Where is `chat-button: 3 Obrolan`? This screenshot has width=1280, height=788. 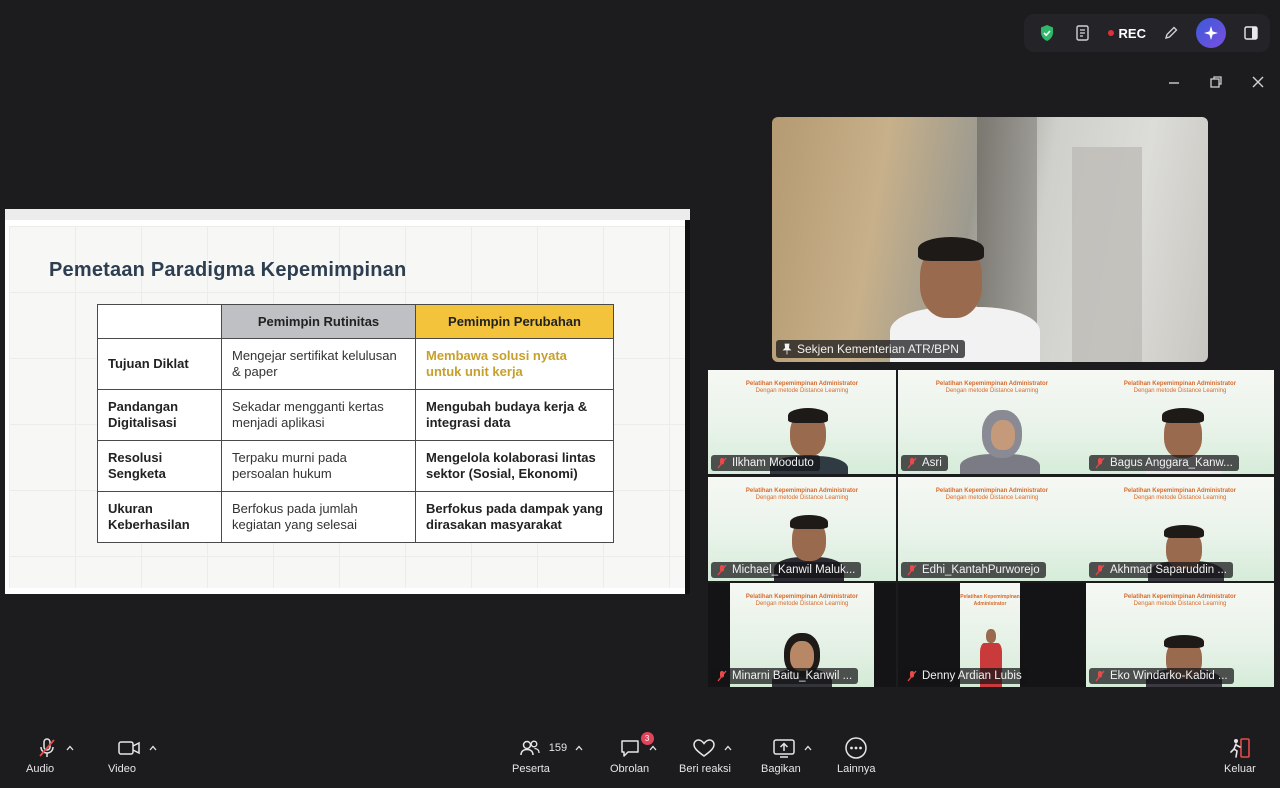 chat-button: 3 Obrolan is located at coordinates (637, 753).